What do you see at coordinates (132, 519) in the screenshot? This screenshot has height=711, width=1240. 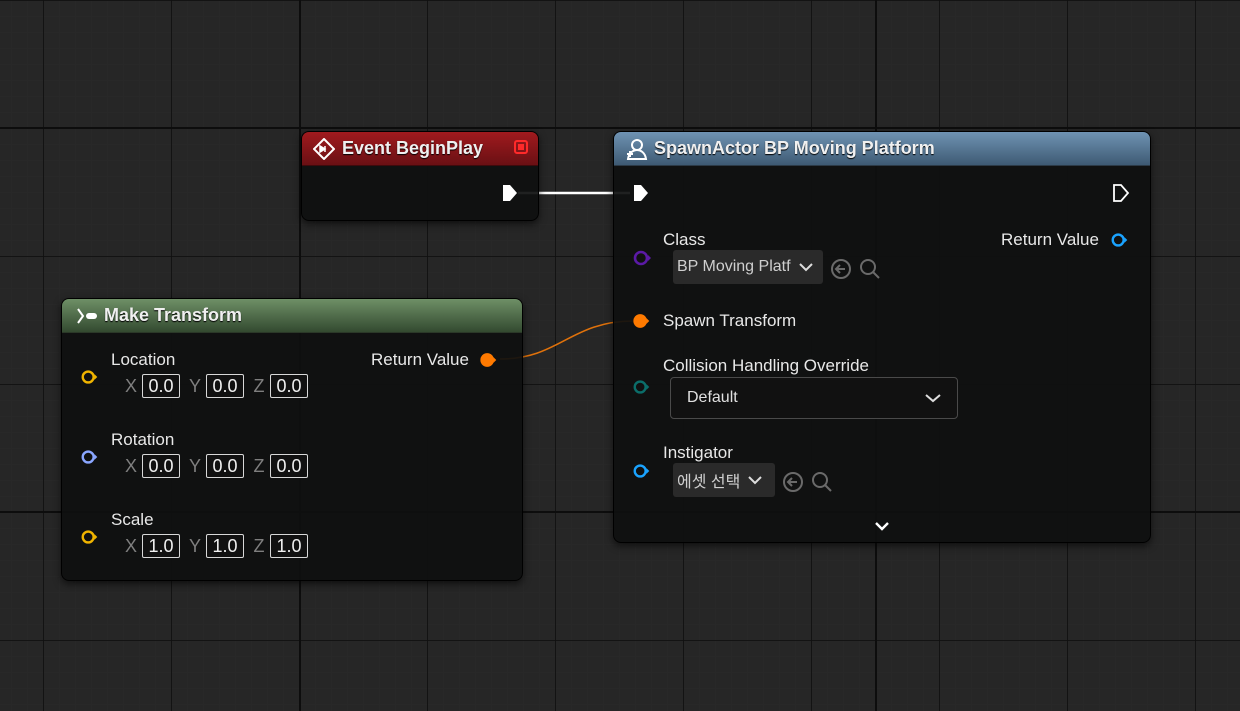 I see `scale-label: Scale` at bounding box center [132, 519].